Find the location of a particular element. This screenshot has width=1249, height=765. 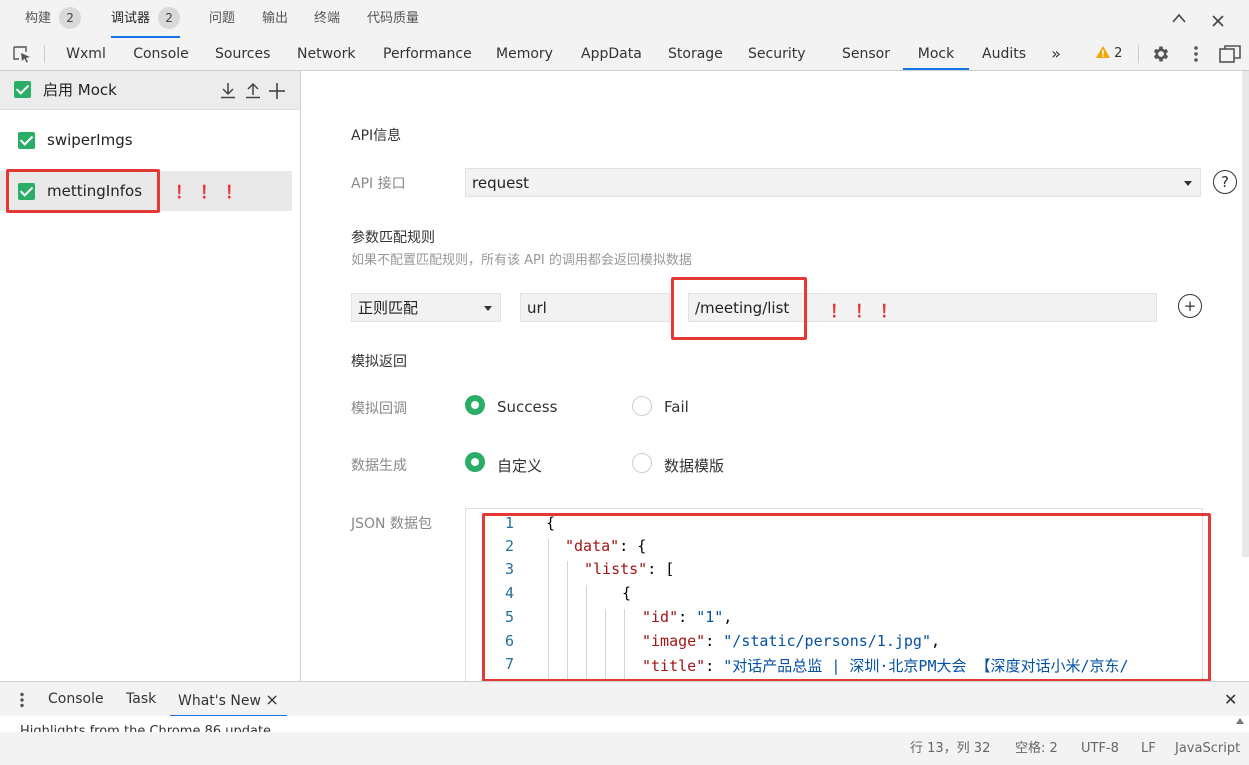

match-key-input: url is located at coordinates (595, 307).